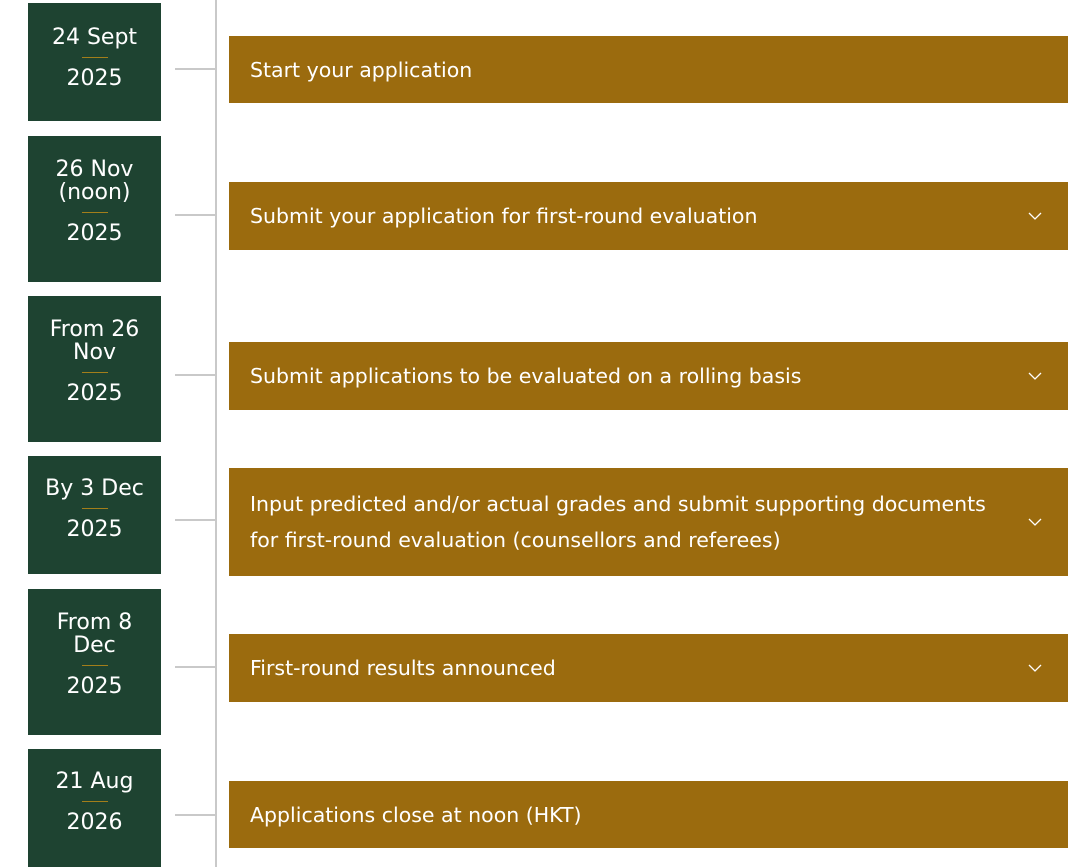  I want to click on stage-label: Applications close at noon (HKT), so click(416, 814).